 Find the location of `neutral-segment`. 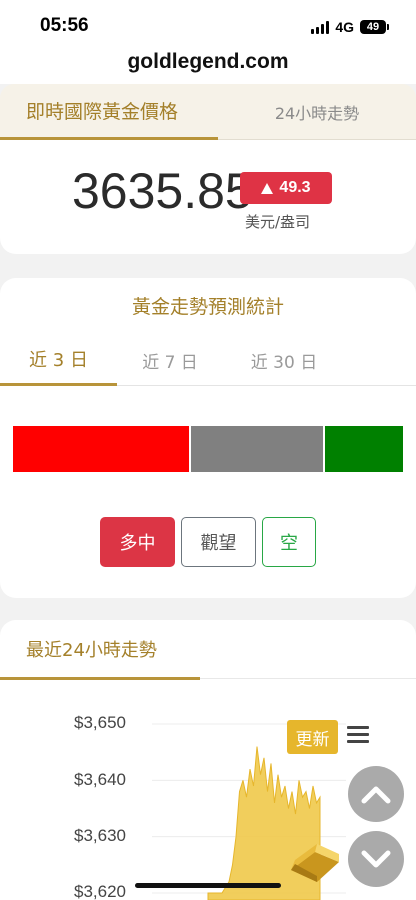

neutral-segment is located at coordinates (256, 449).